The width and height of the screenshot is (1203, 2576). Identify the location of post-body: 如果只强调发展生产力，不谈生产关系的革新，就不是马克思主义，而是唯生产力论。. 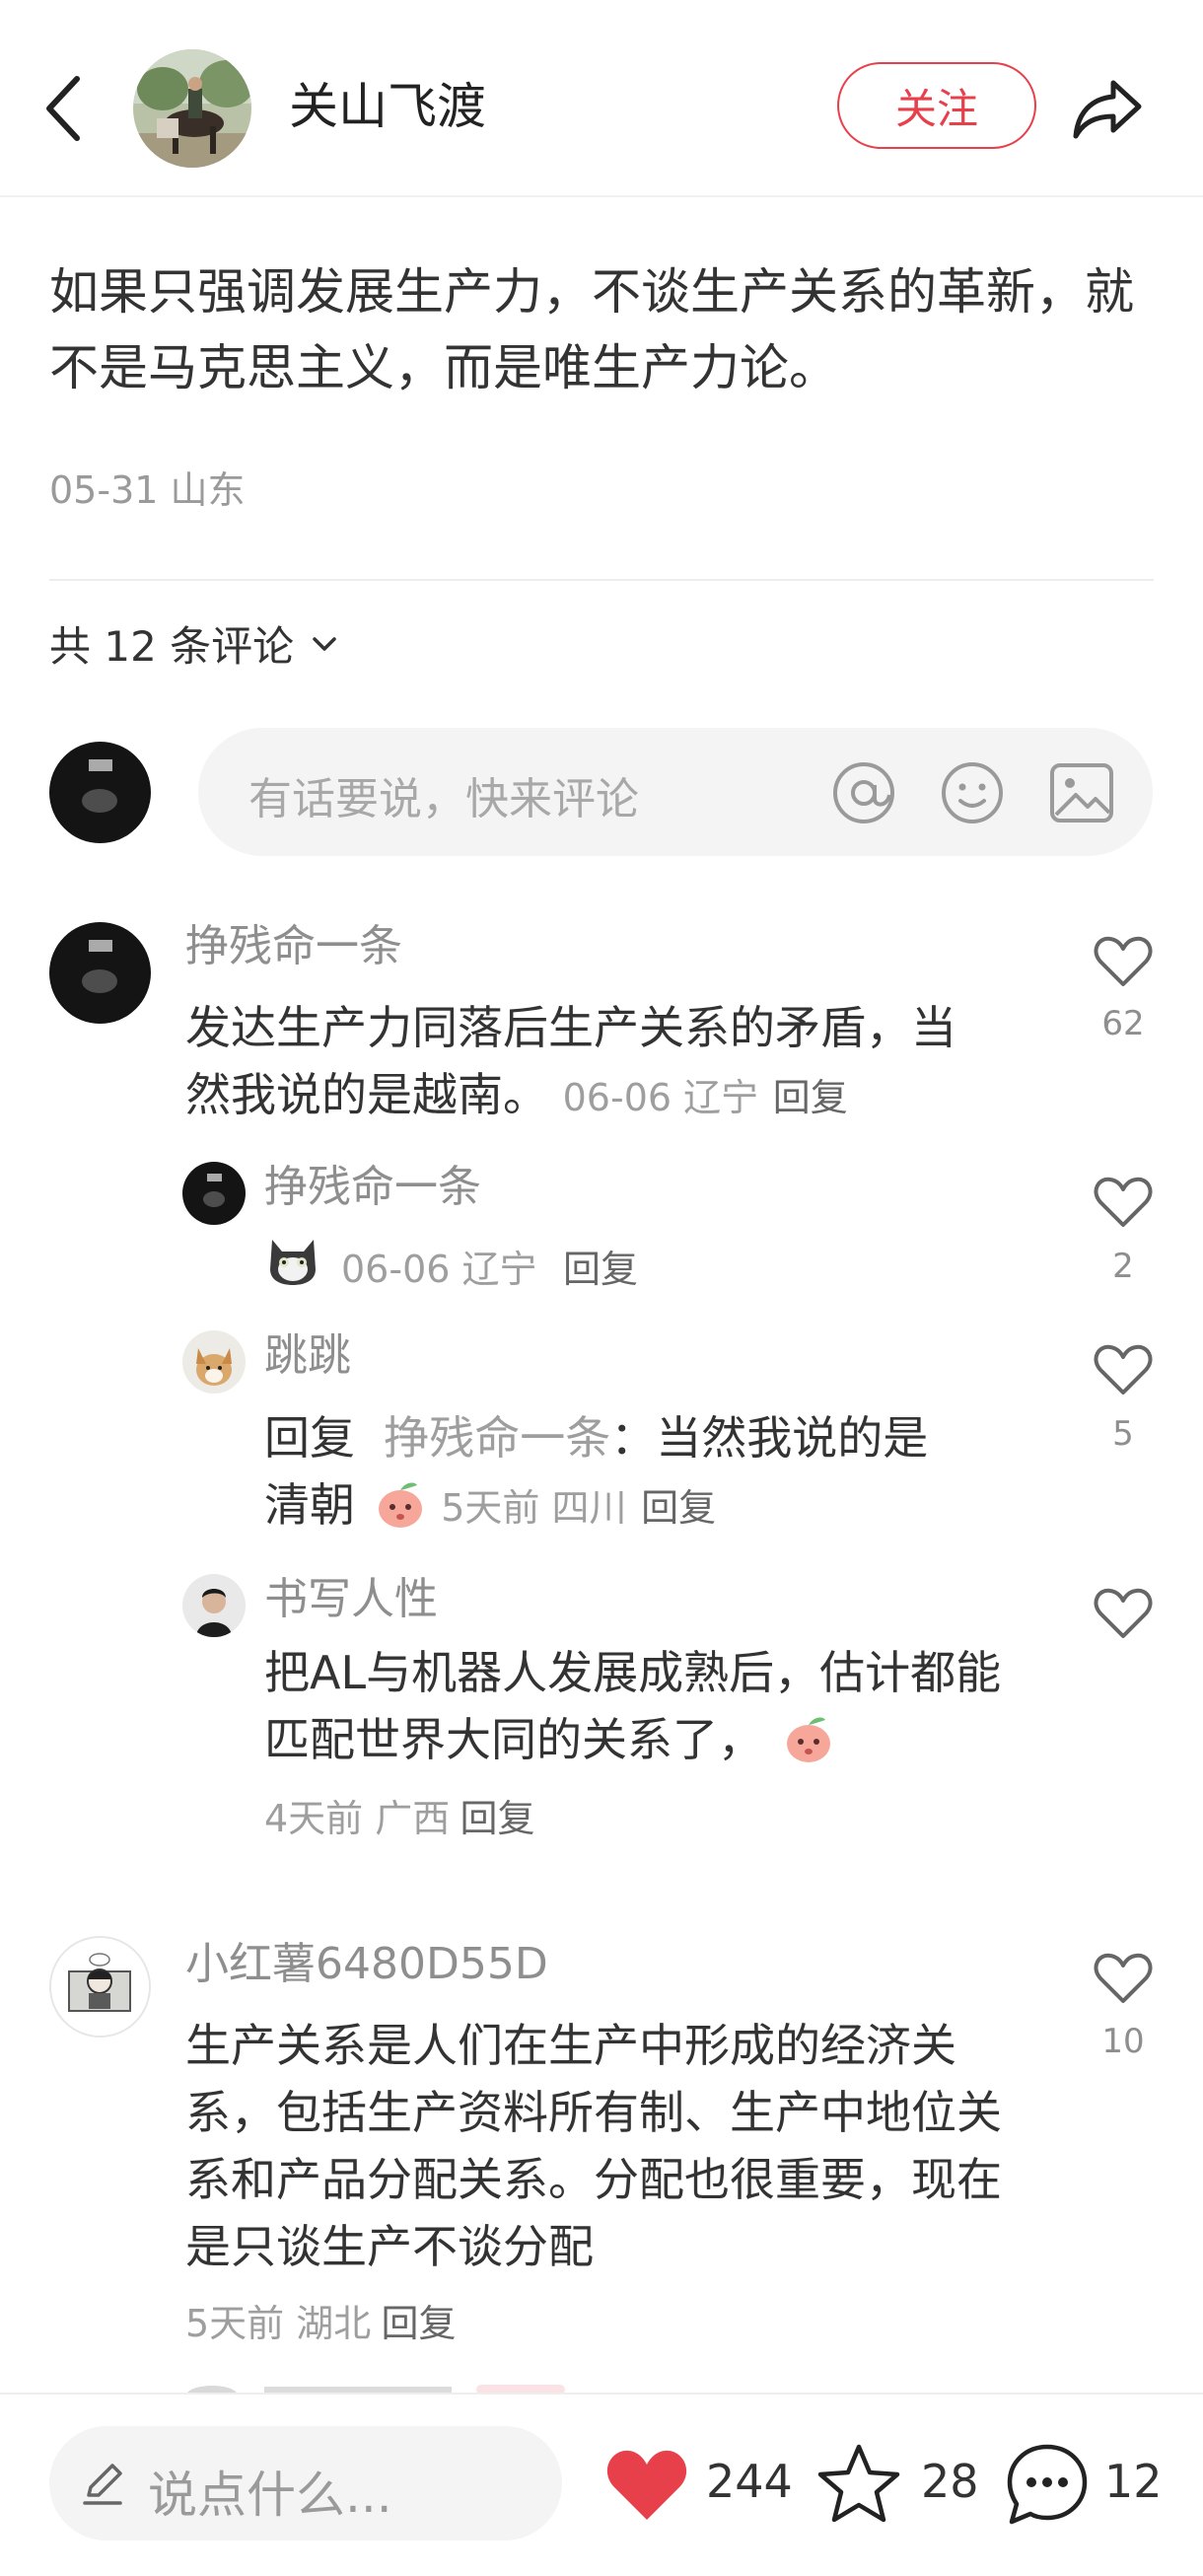
(591, 330).